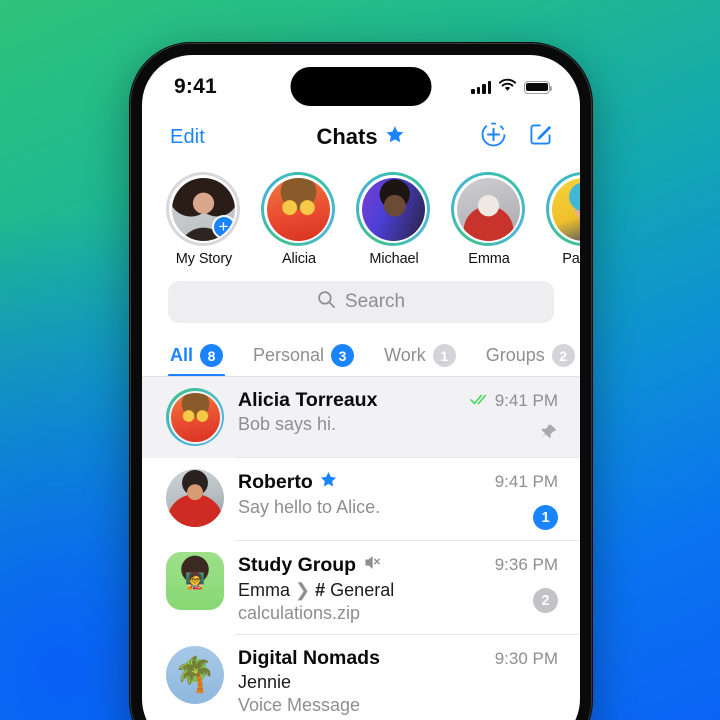 The height and width of the screenshot is (720, 720). I want to click on navigation-actions, so click(517, 137).